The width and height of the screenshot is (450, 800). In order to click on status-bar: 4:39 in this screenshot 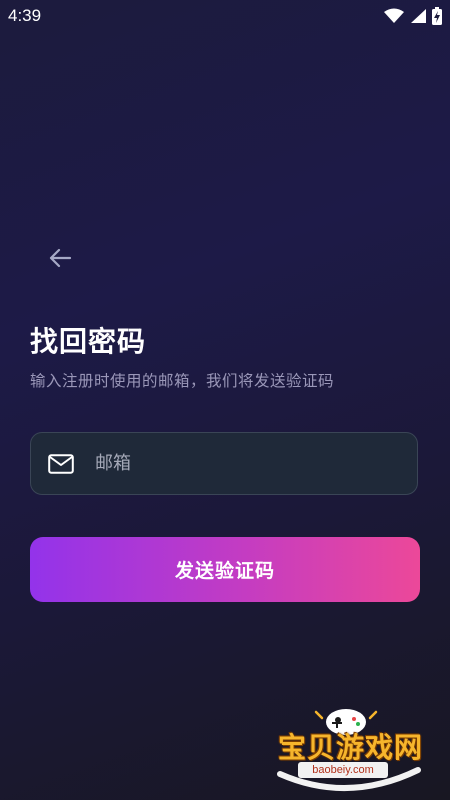, I will do `click(225, 16)`.